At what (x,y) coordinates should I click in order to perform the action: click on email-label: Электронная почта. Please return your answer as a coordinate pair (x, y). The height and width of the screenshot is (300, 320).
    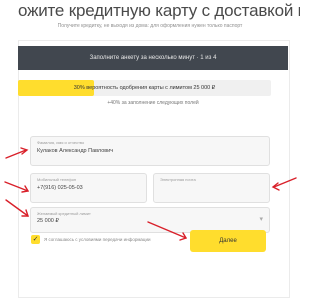
    Looking at the image, I should click on (178, 179).